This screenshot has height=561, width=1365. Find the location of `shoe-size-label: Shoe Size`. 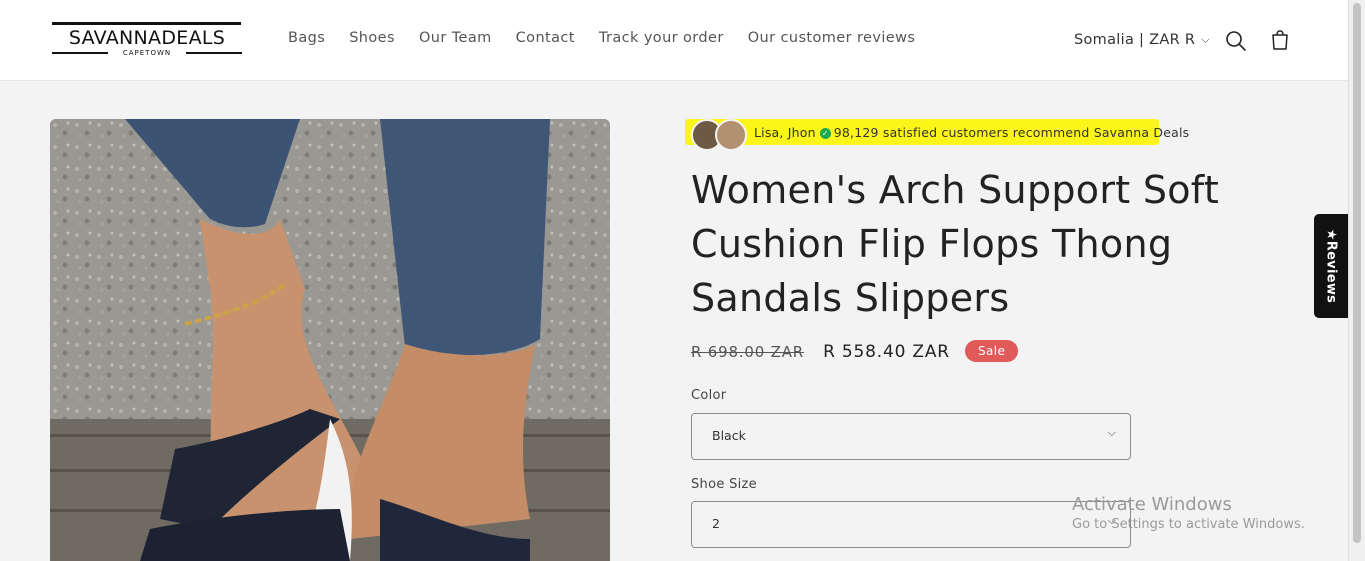

shoe-size-label: Shoe Size is located at coordinates (724, 484).